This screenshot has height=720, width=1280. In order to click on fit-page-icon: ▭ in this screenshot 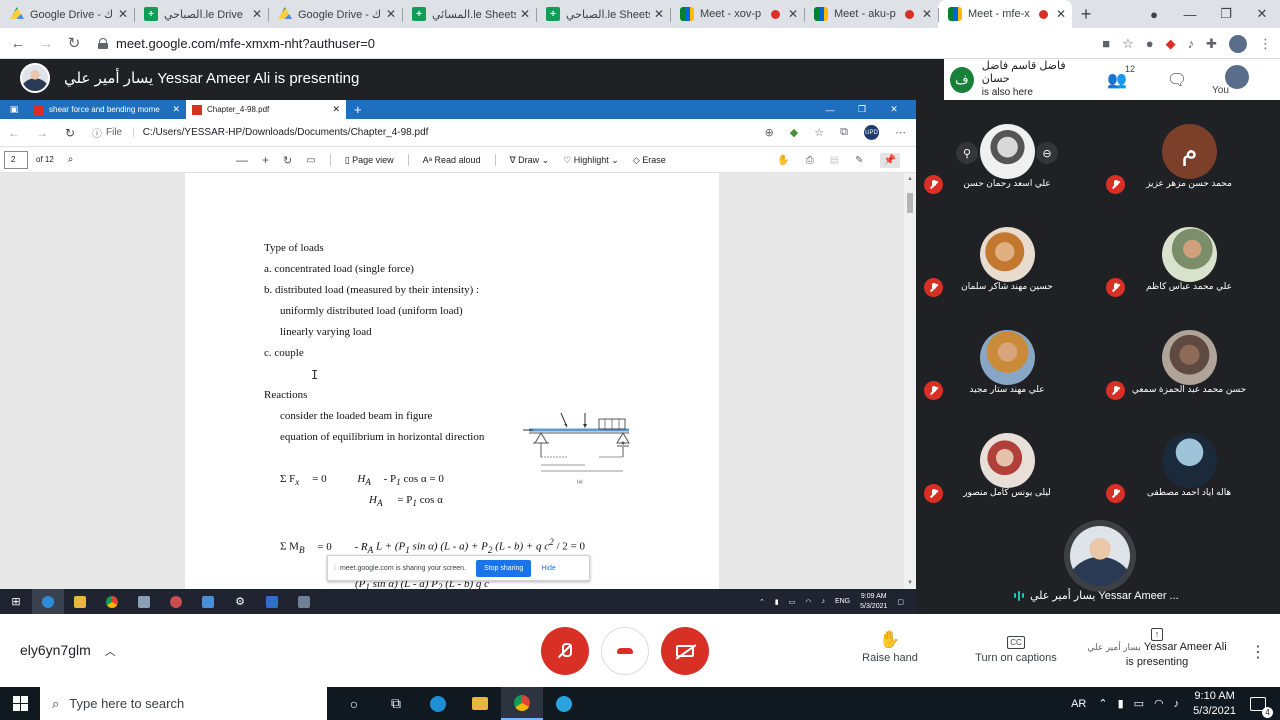, I will do `click(310, 160)`.